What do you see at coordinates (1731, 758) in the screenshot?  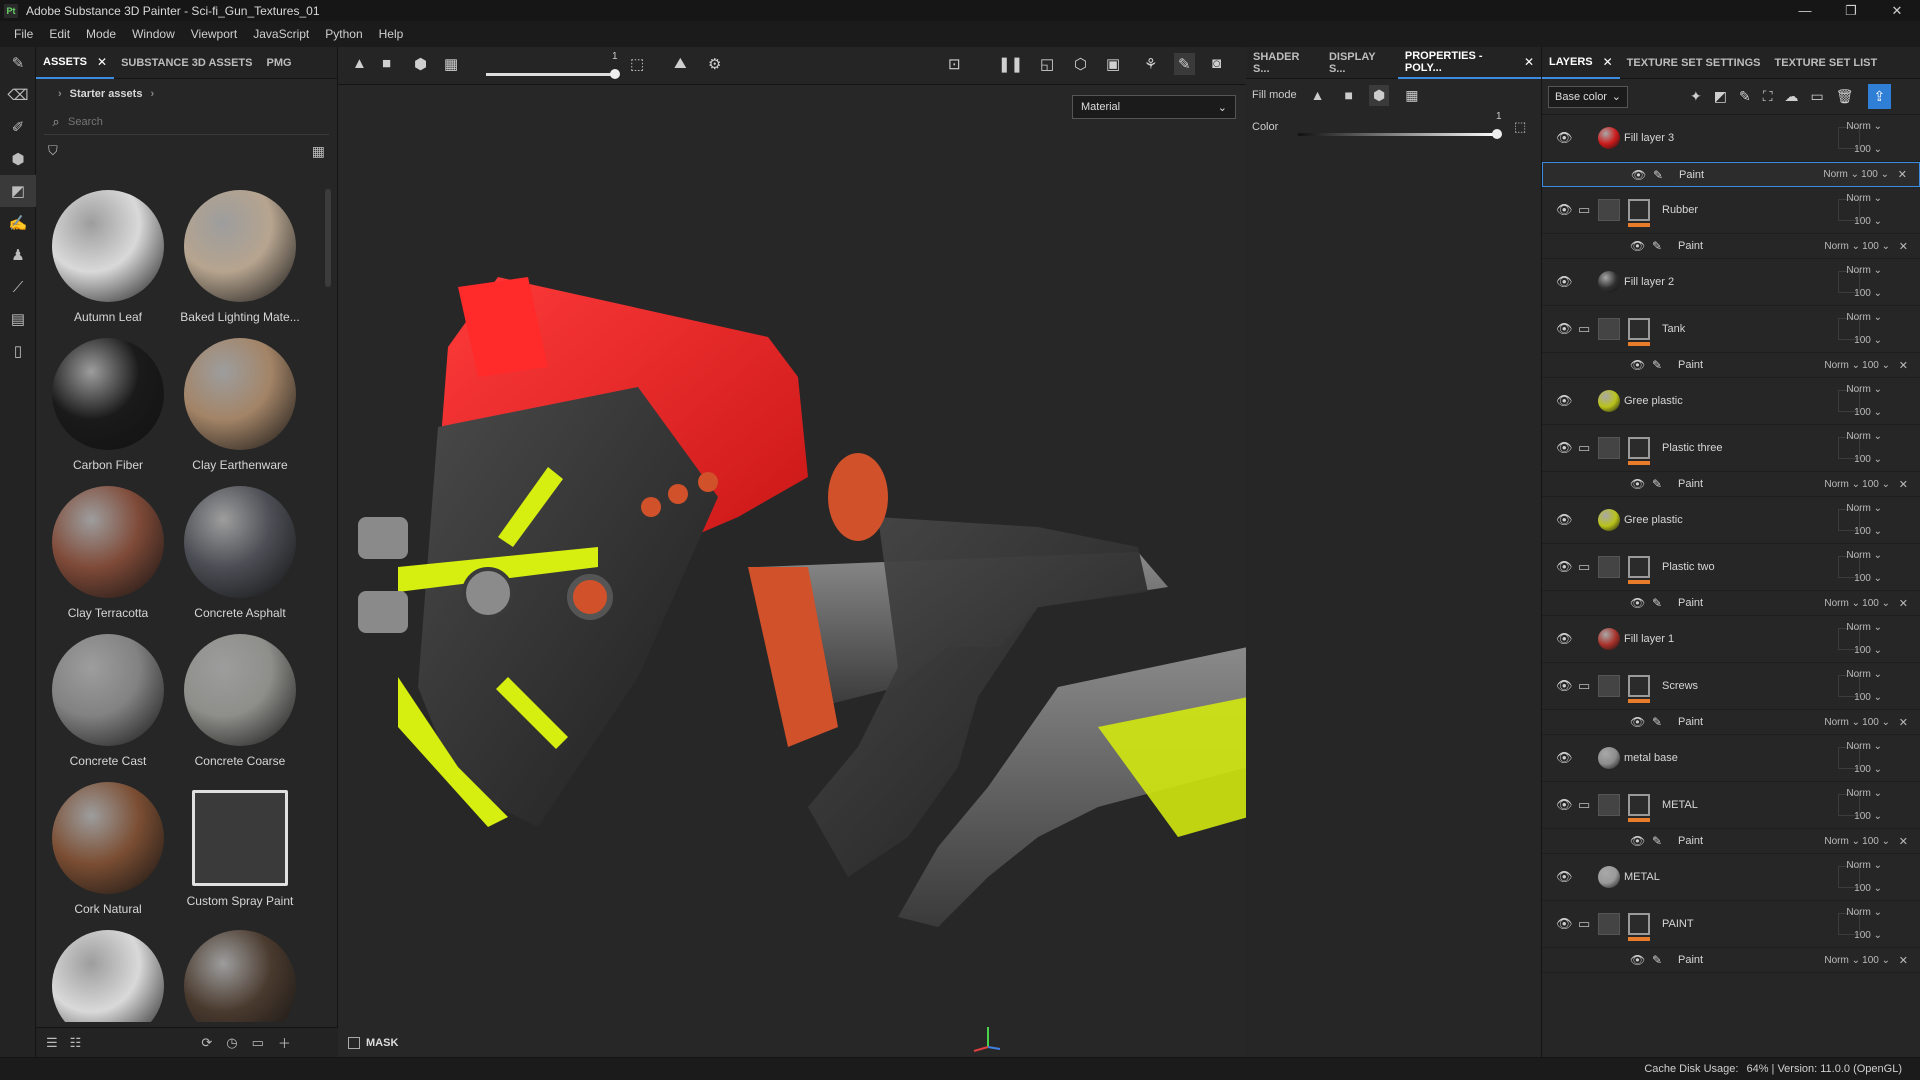 I see `layer-row: 👁 metal base Norm ⌄ 100 ⌄` at bounding box center [1731, 758].